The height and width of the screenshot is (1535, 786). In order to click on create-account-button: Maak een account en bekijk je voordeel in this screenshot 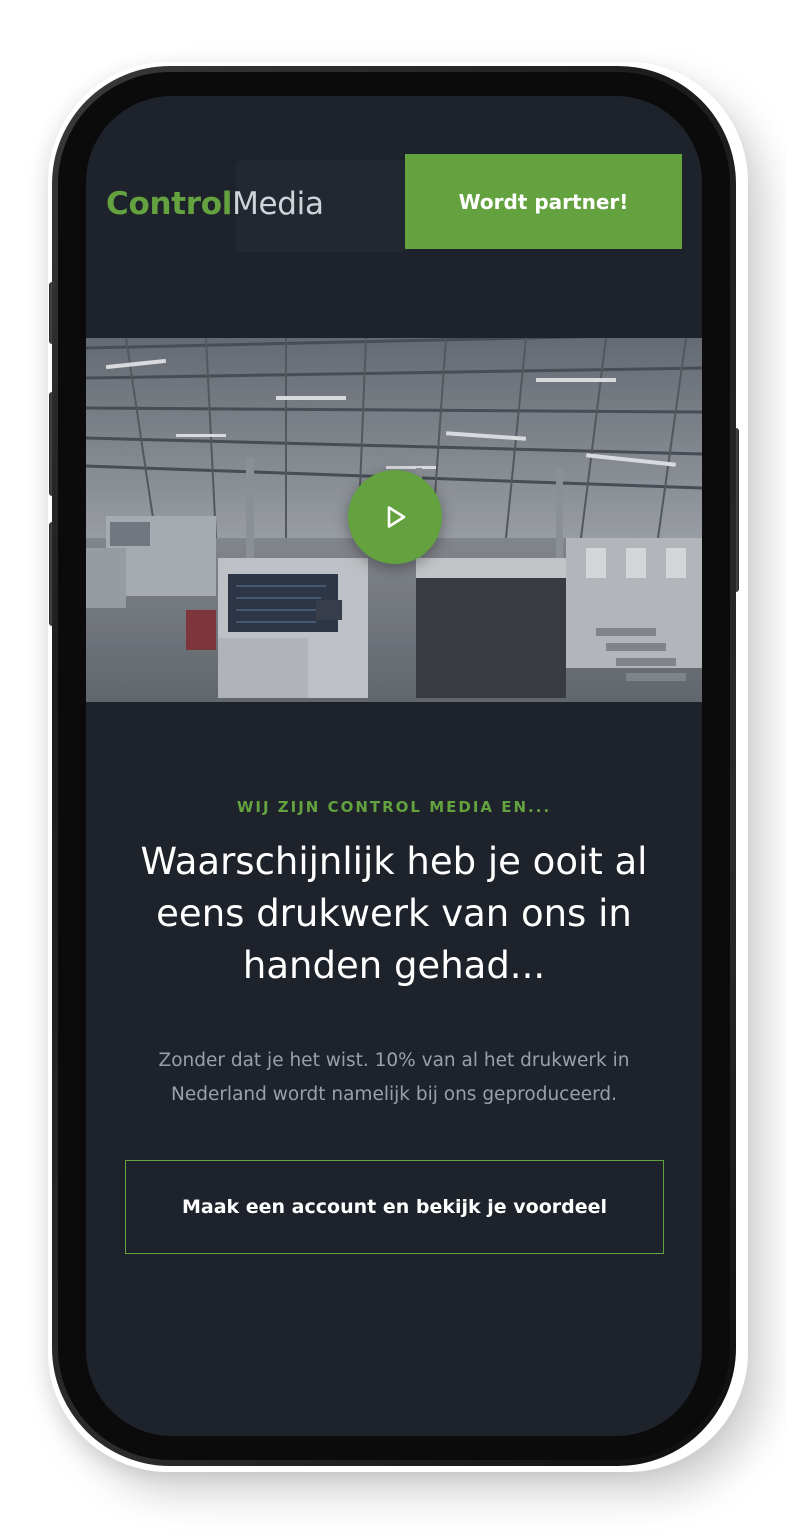, I will do `click(394, 1207)`.